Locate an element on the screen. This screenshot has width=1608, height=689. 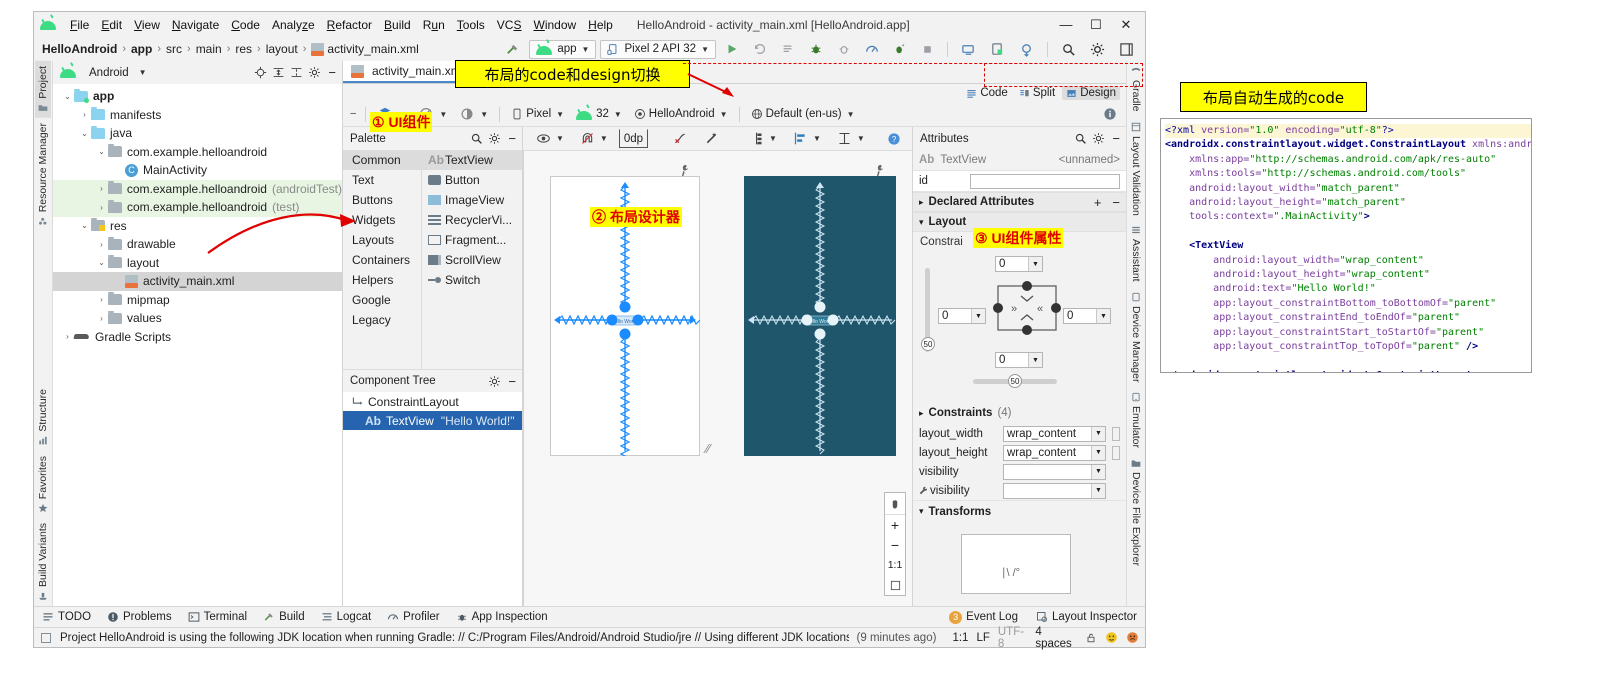
sidebar-item-project: Project is located at coordinates (43, 89).